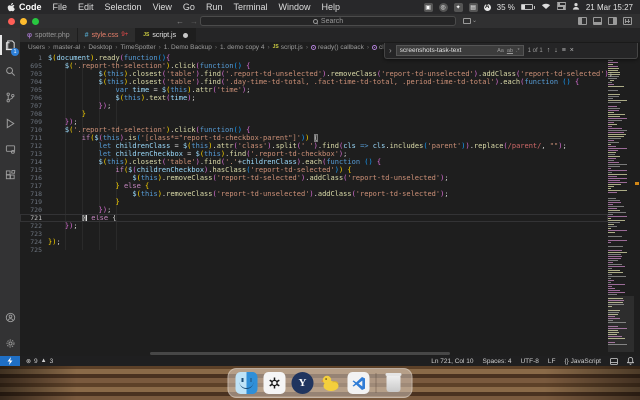  I want to click on control-center-icon, so click(561, 7).